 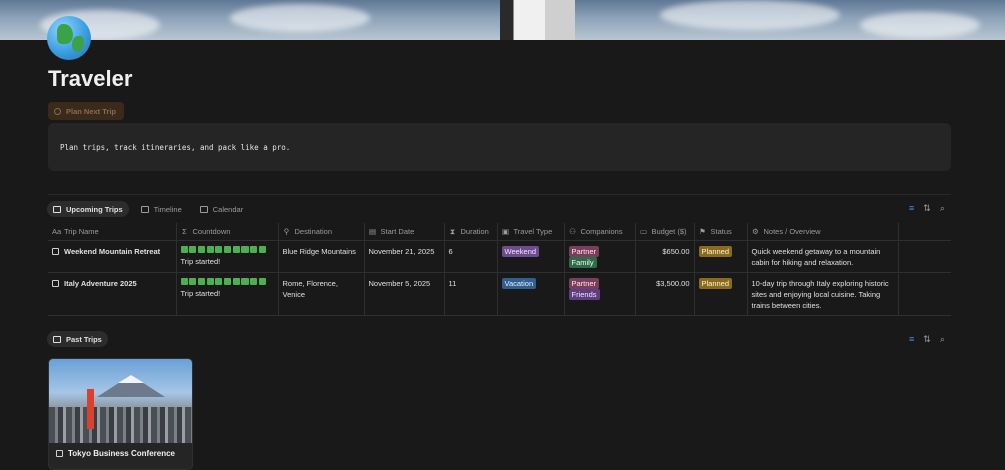 I want to click on column-header-travel-type: ▣ Travel Type, so click(x=530, y=232).